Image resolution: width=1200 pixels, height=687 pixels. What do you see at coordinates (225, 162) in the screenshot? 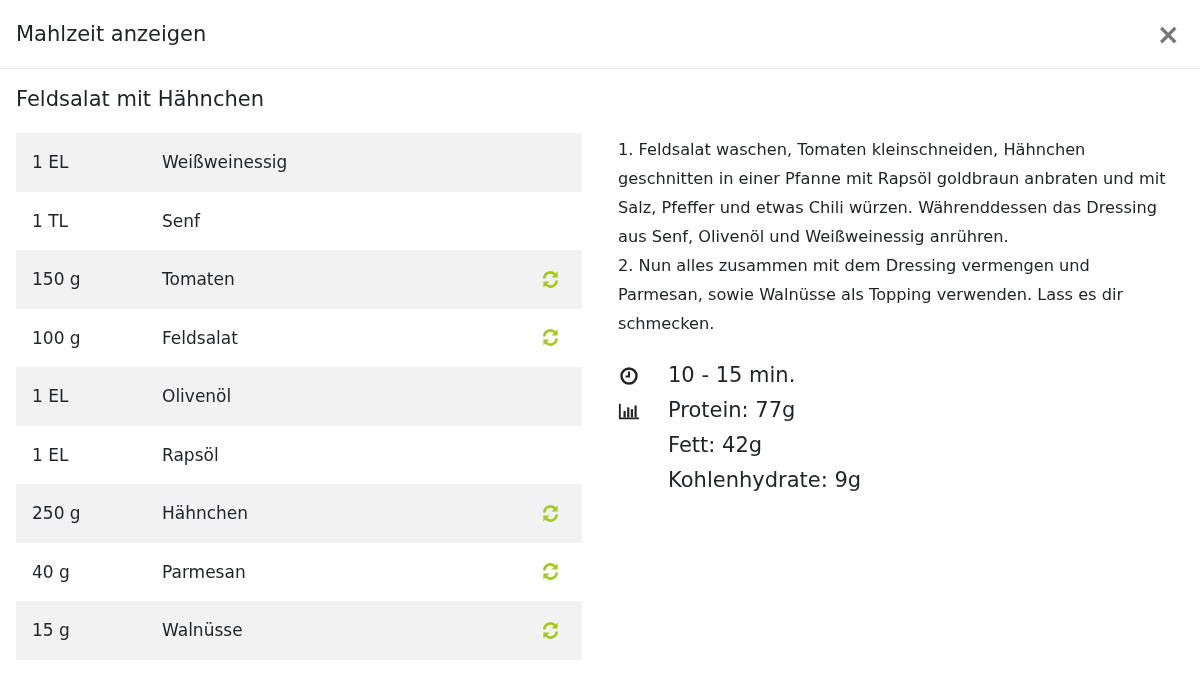
I see `ingredient-cell-text: Weißweinessig` at bounding box center [225, 162].